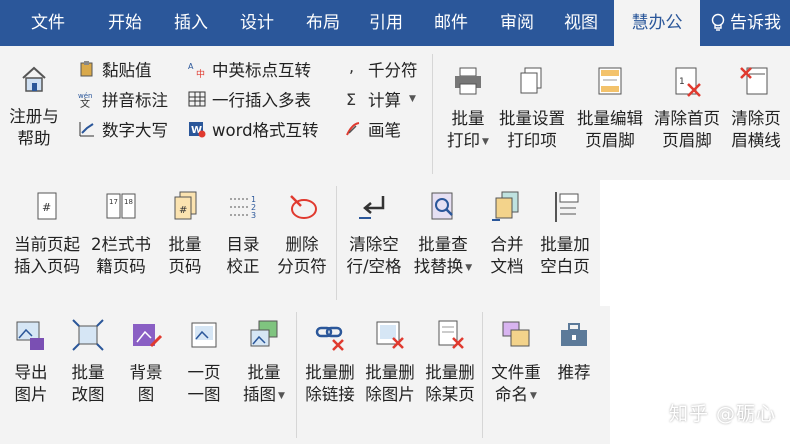  What do you see at coordinates (303, 207) in the screenshot?
I see `eraser-icon` at bounding box center [303, 207].